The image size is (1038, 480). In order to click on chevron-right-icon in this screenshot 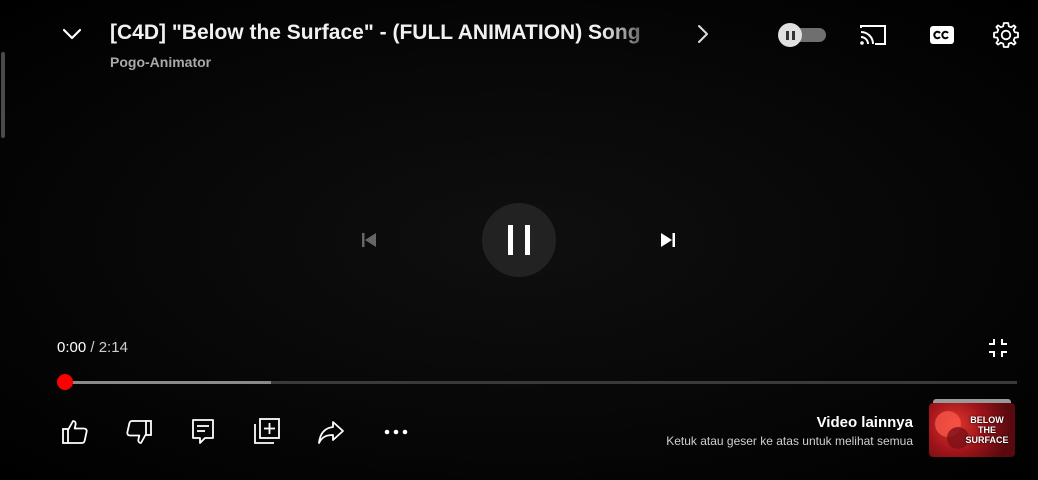, I will do `click(703, 34)`.